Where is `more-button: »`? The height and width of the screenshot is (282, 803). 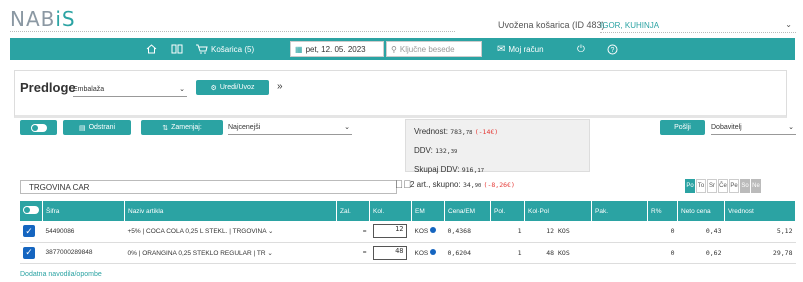 more-button: » is located at coordinates (280, 86).